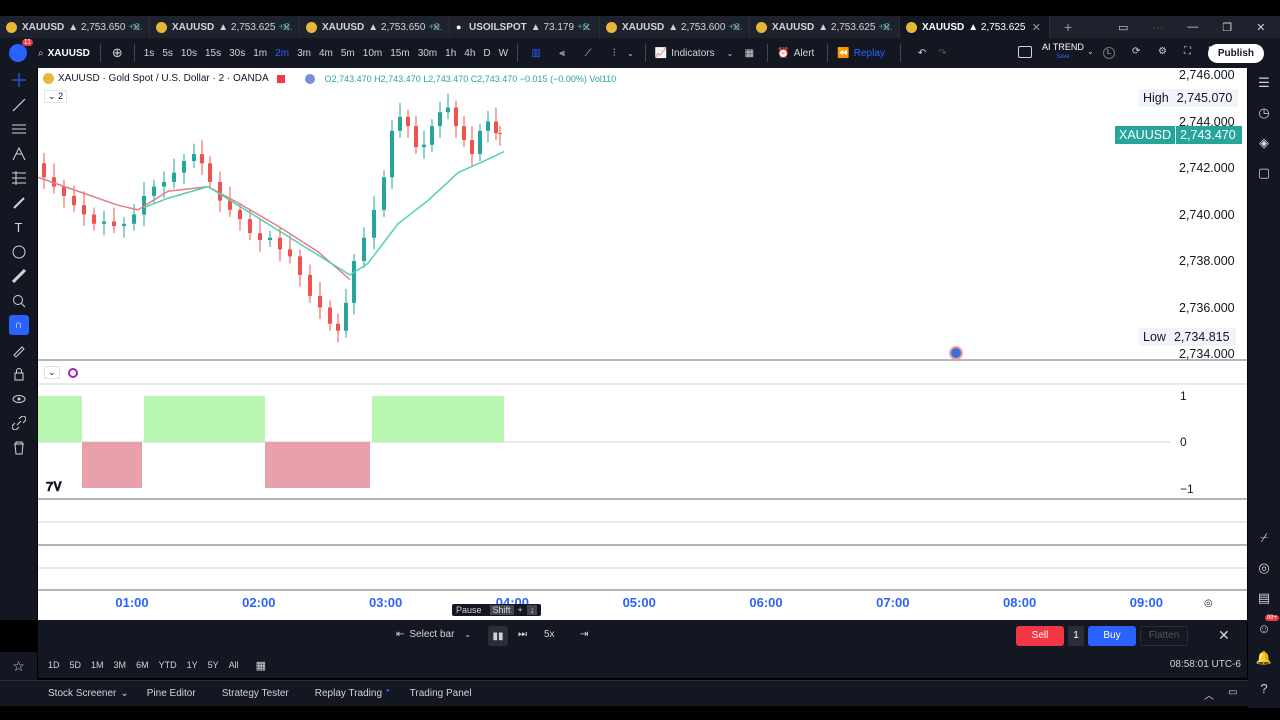  What do you see at coordinates (804, 53) in the screenshot?
I see `alert-button: Alert` at bounding box center [804, 53].